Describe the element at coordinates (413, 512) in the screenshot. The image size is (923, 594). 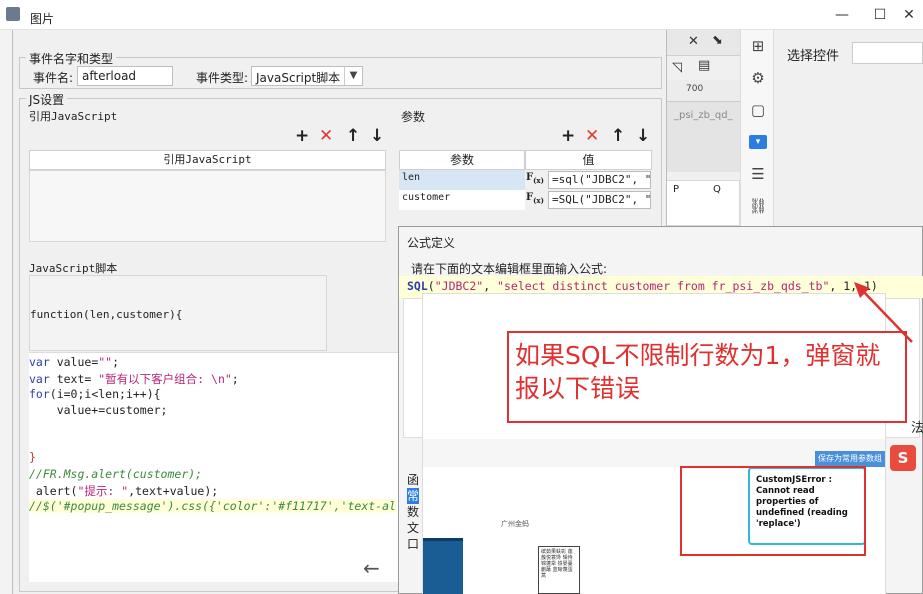
I see `function-categories: 函 常 数 文 口` at that location.